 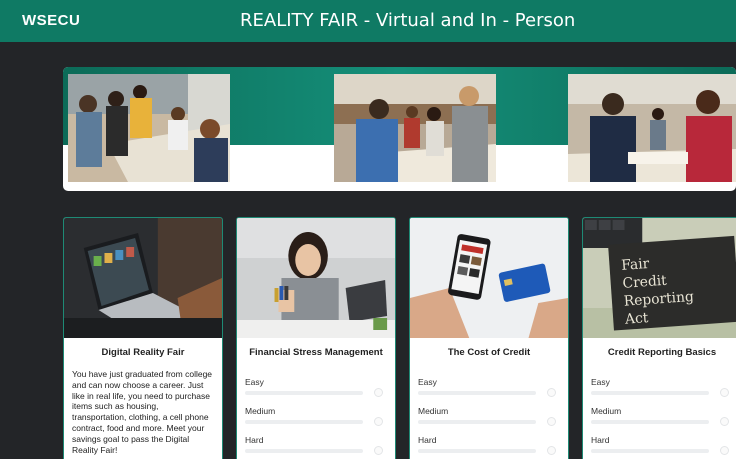 I want to click on fair-credit-reporting-act-image: Fair Credit Reporting Act, so click(x=659, y=278).